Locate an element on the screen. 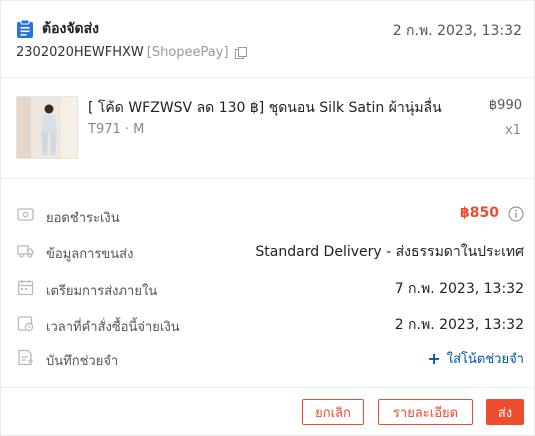 This screenshot has height=436, width=535. product-thumbnail is located at coordinates (47, 127).